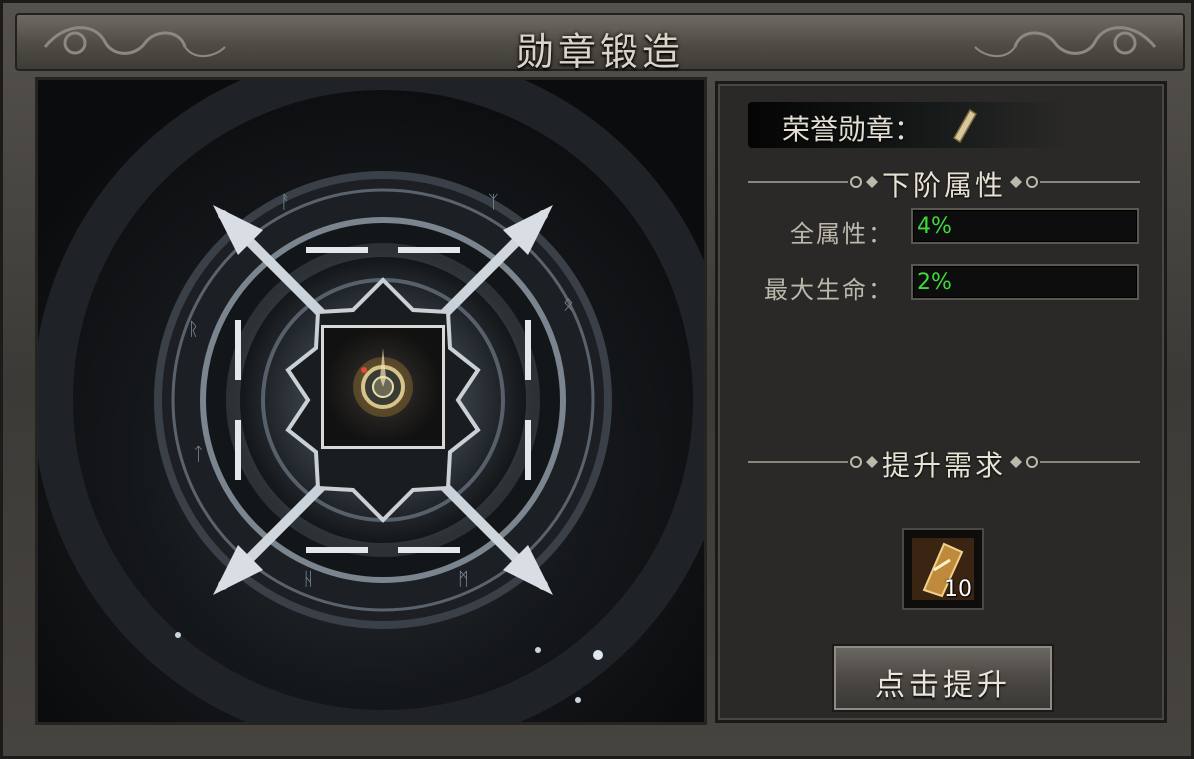 This screenshot has height=759, width=1194. I want to click on stat-row-all-attributes: 全属性： 4%, so click(949, 228).